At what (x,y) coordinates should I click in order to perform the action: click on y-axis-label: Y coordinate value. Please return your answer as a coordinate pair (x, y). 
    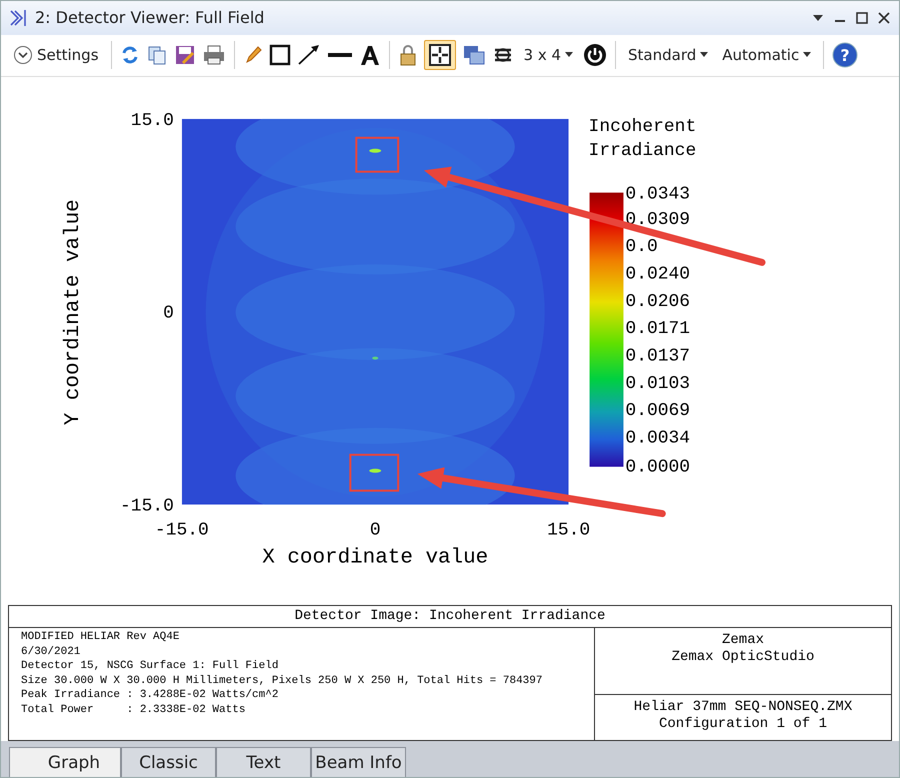
    Looking at the image, I should click on (74, 312).